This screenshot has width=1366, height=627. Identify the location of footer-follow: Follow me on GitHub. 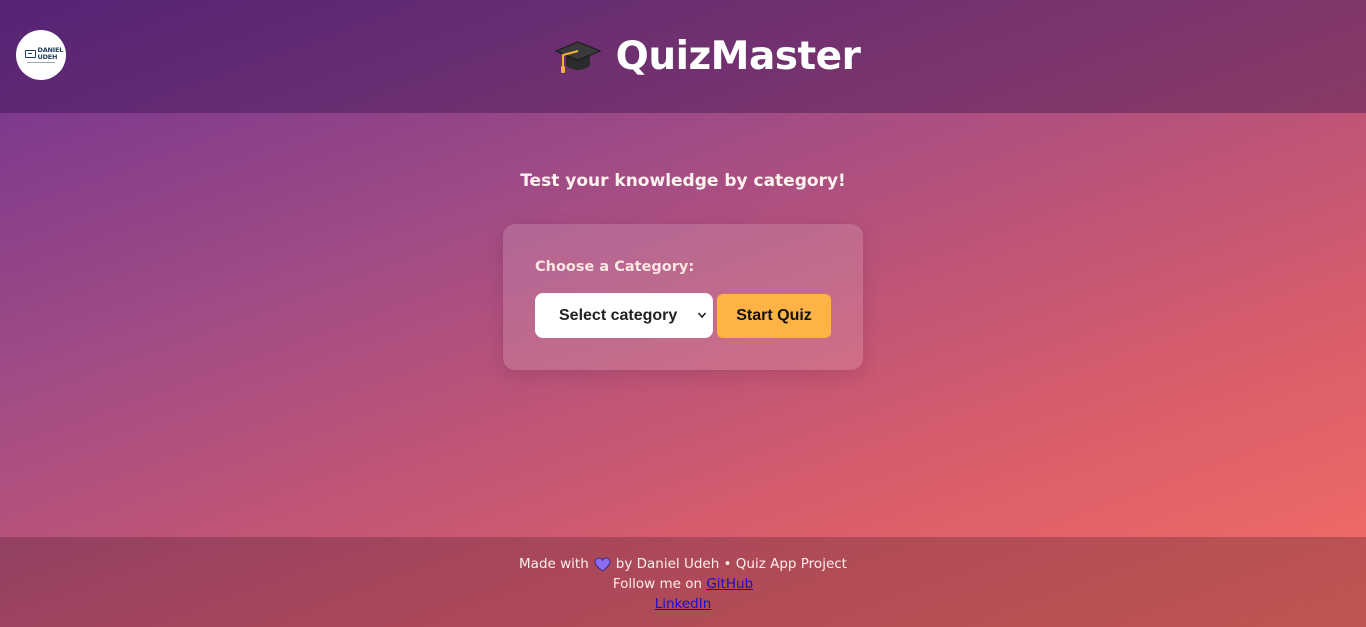
(683, 584).